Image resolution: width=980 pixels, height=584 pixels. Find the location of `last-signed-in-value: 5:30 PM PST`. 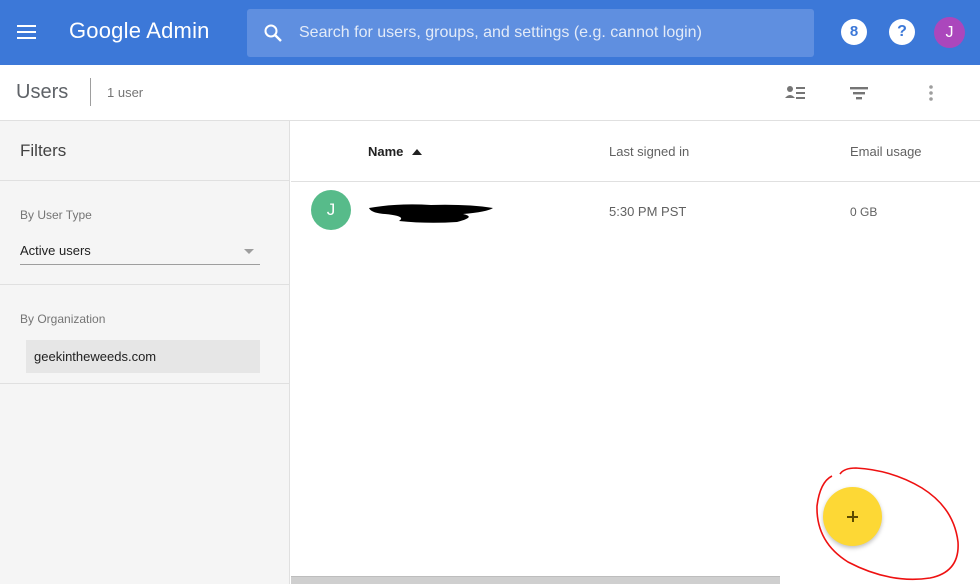

last-signed-in-value: 5:30 PM PST is located at coordinates (648, 211).